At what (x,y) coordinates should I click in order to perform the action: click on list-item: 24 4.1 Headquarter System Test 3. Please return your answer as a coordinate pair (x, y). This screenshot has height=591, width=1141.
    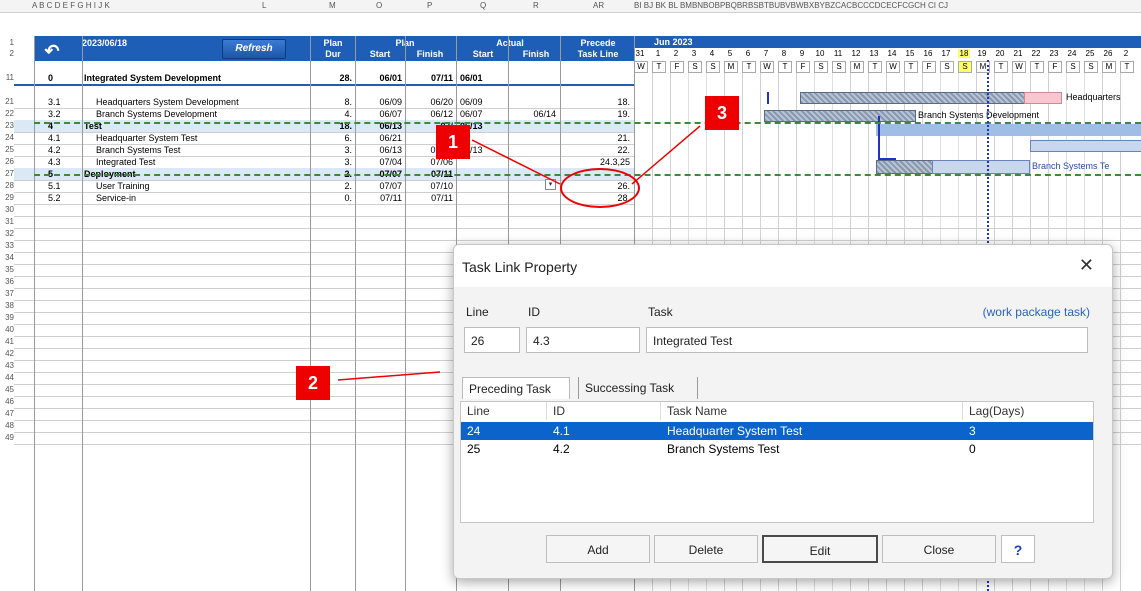
    Looking at the image, I should click on (777, 431).